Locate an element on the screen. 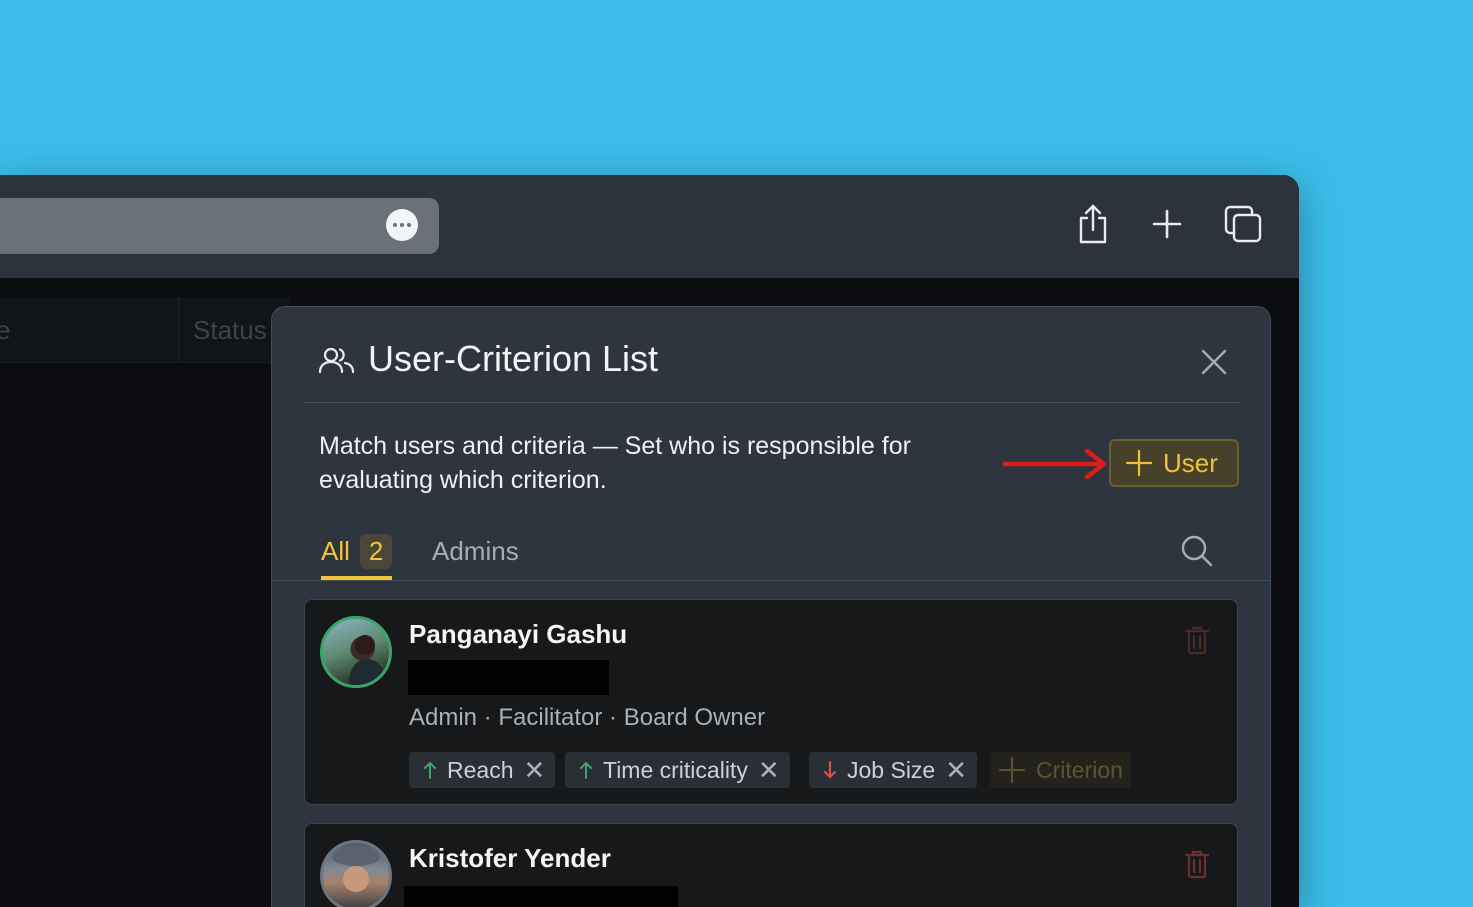 Image resolution: width=1473 pixels, height=907 pixels. user-name: Panganayi Gashu is located at coordinates (518, 634).